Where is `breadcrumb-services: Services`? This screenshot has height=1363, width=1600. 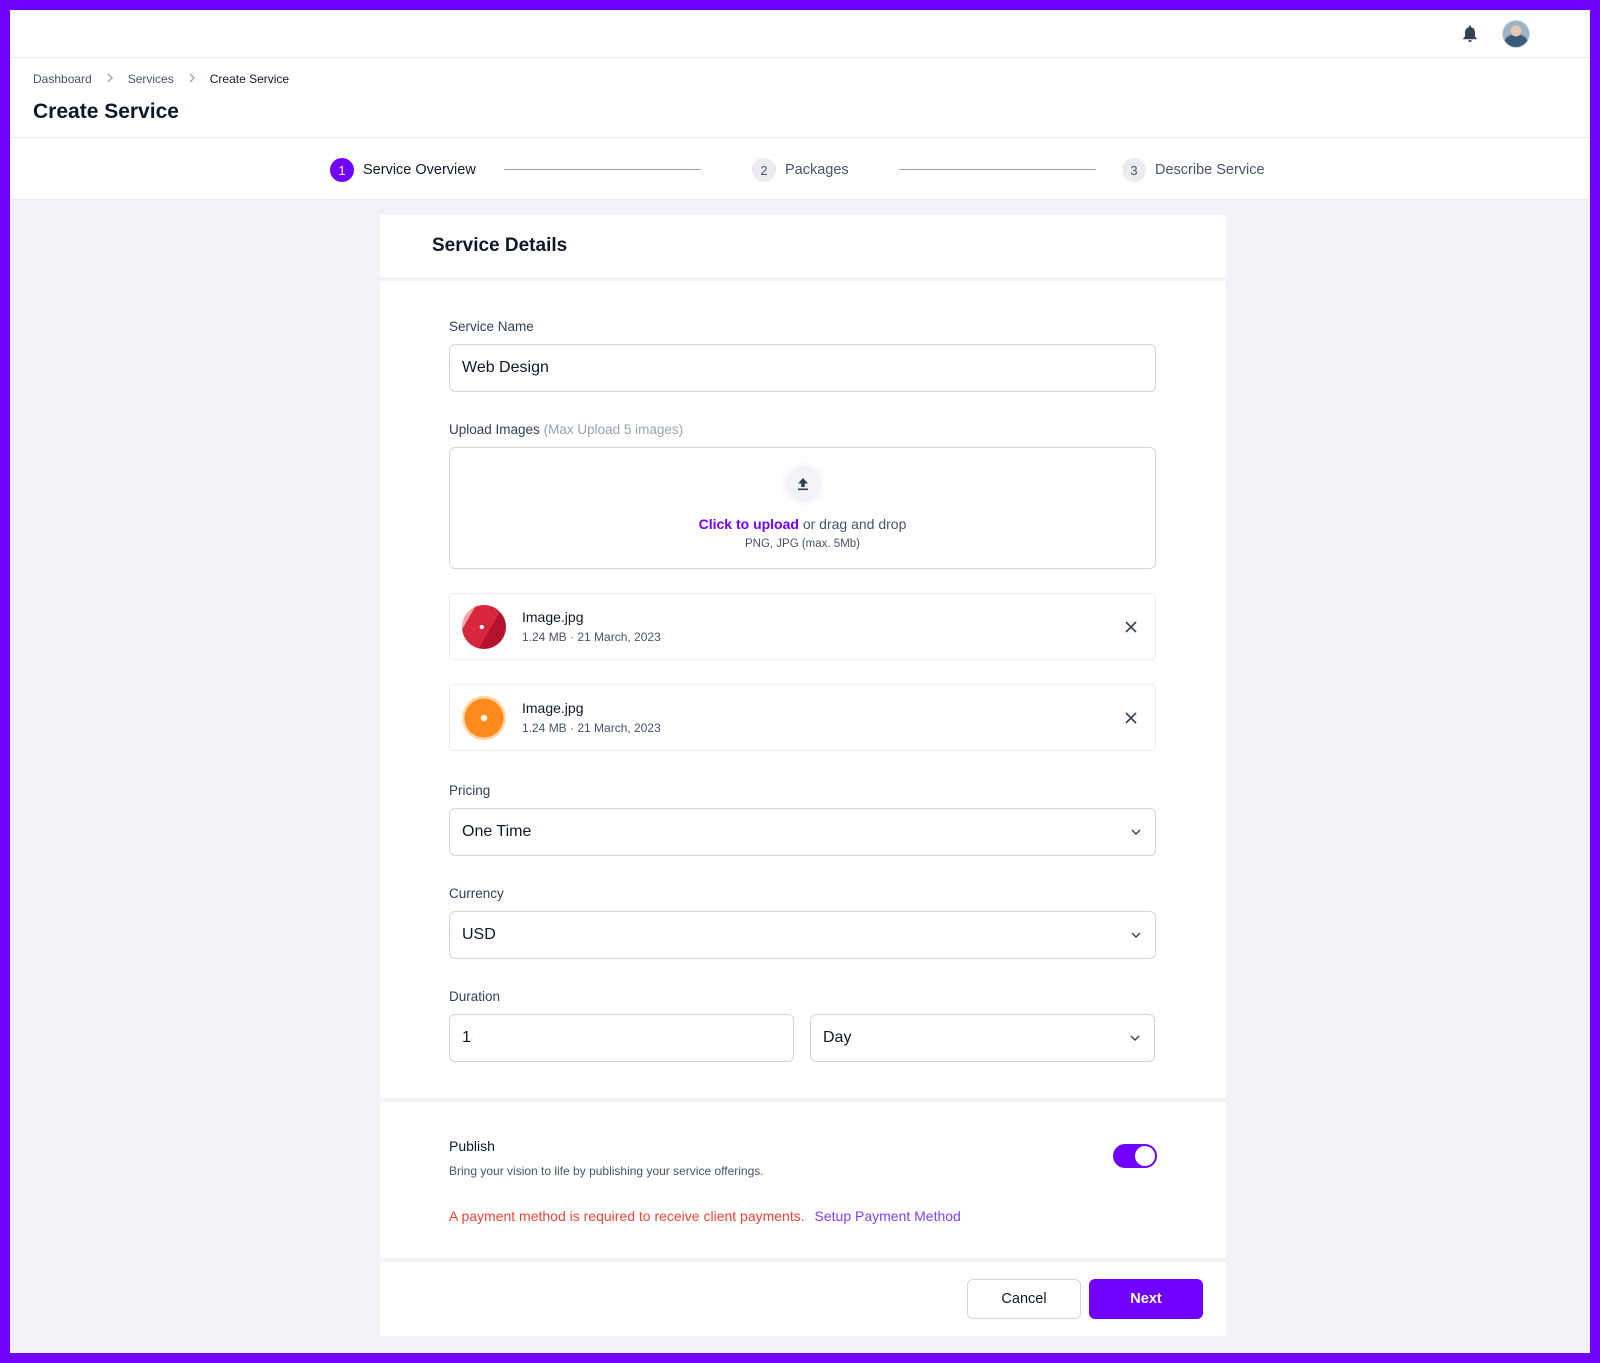 breadcrumb-services: Services is located at coordinates (151, 79).